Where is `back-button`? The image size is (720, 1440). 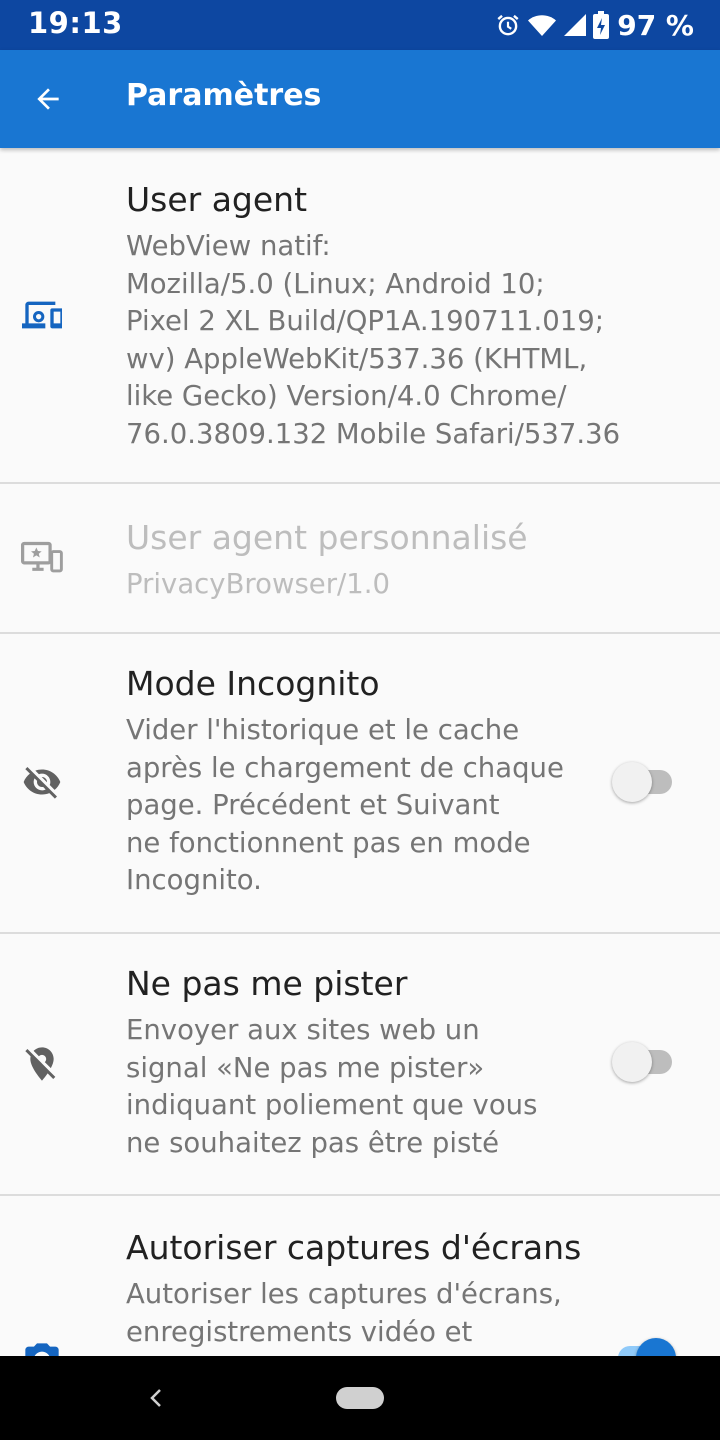 back-button is located at coordinates (48, 99).